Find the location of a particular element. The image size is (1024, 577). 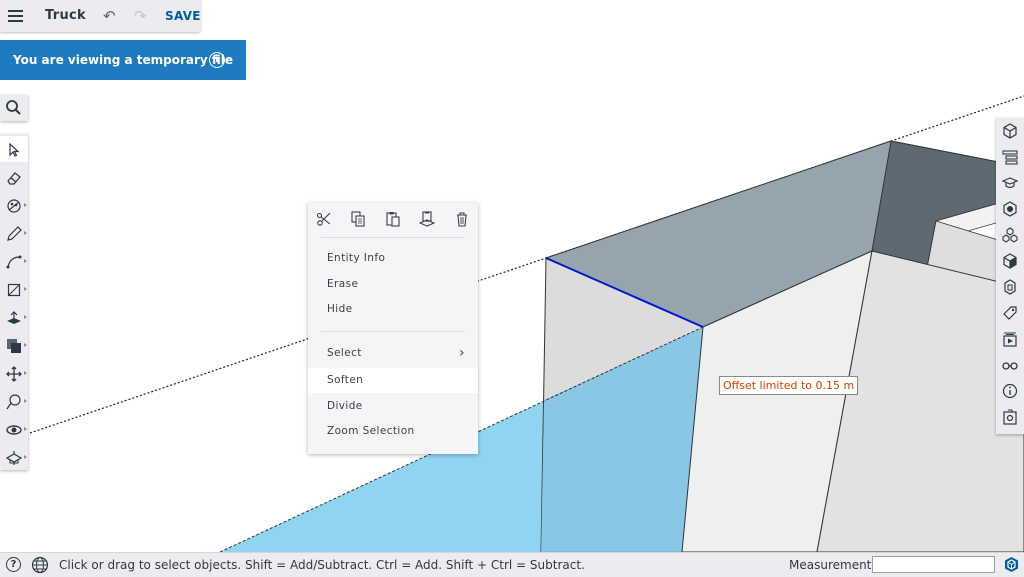

paint-tool is located at coordinates (14, 205).